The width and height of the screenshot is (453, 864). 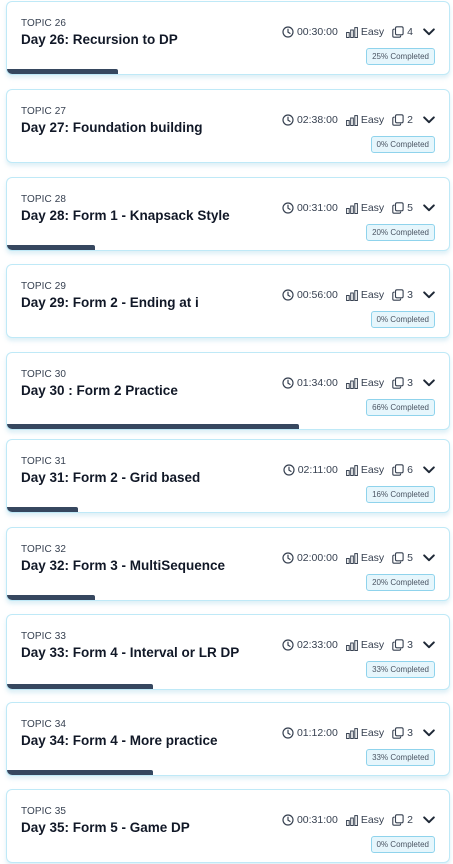 I want to click on duration: 01:34:00, so click(x=310, y=383).